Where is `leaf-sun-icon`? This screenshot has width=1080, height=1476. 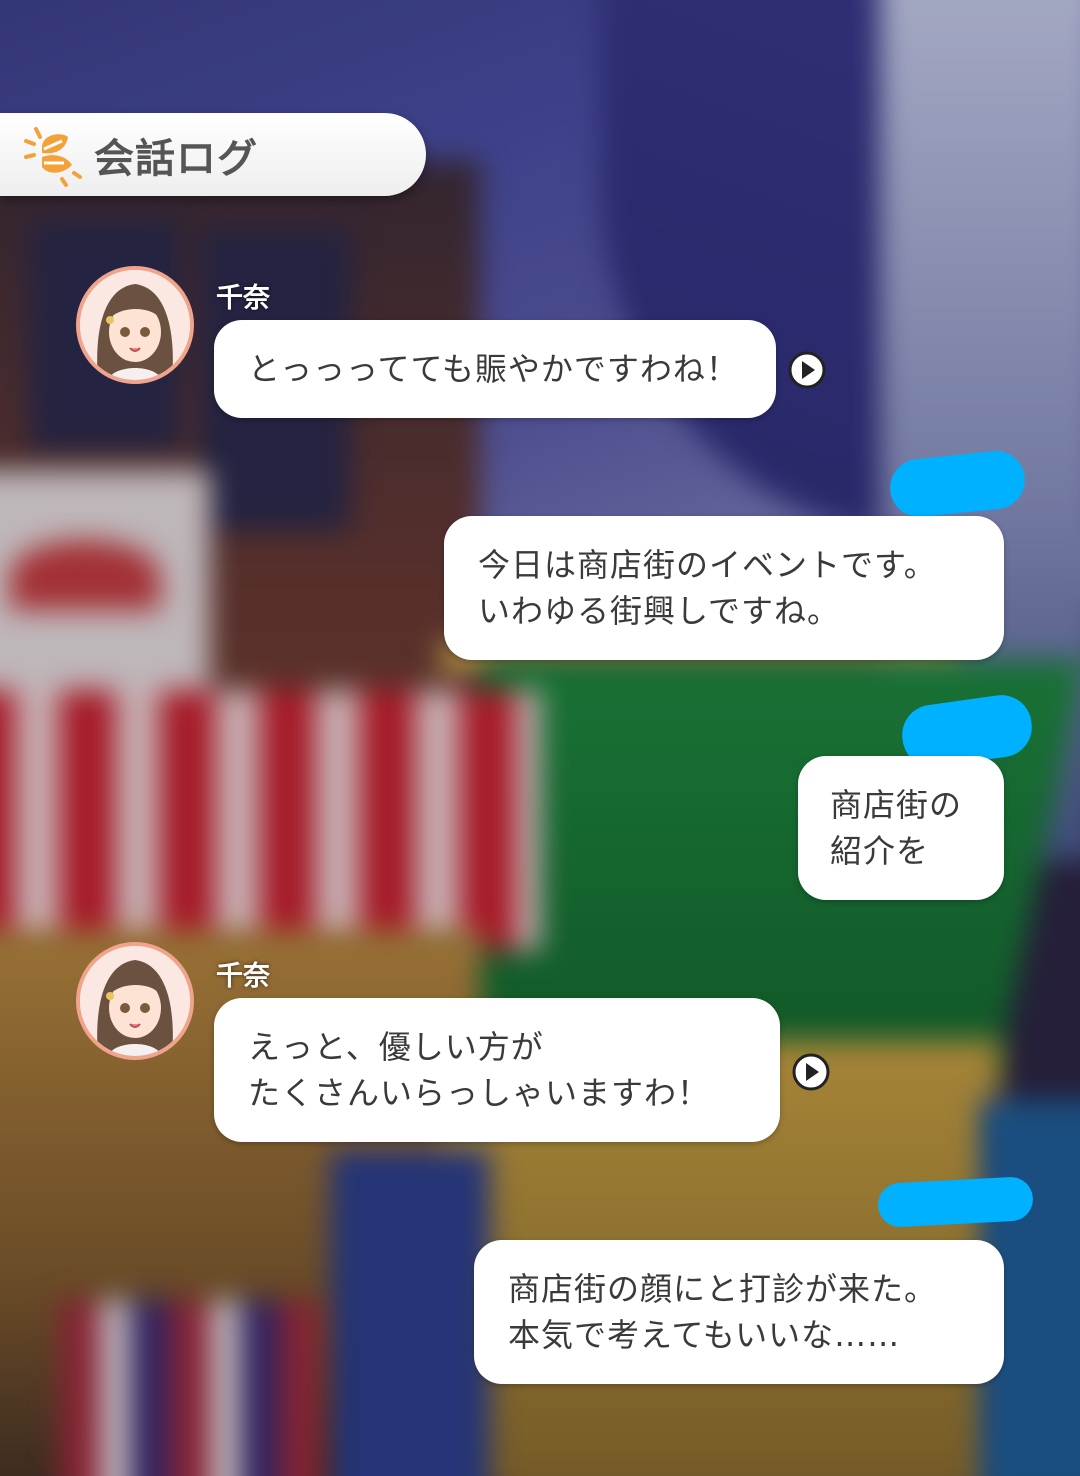 leaf-sun-icon is located at coordinates (53, 156).